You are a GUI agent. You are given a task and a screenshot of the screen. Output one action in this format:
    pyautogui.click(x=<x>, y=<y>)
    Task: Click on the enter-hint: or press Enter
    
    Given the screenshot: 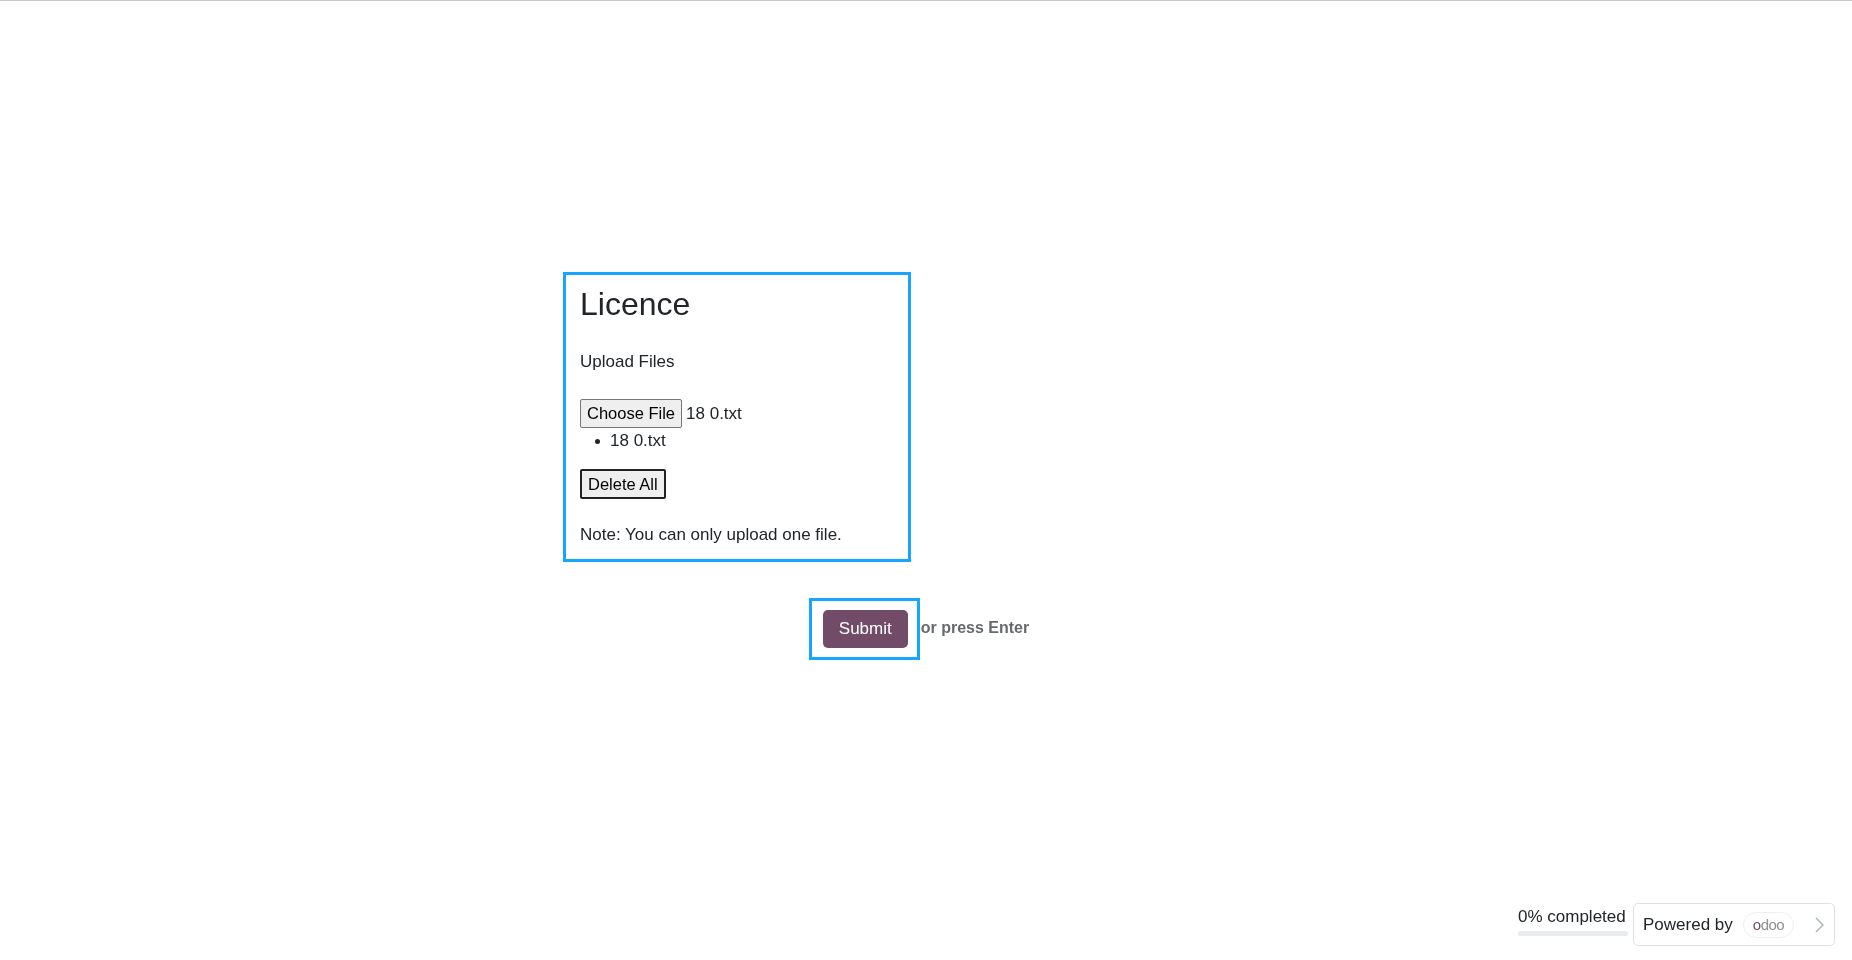 What is the action you would take?
    pyautogui.click(x=975, y=627)
    